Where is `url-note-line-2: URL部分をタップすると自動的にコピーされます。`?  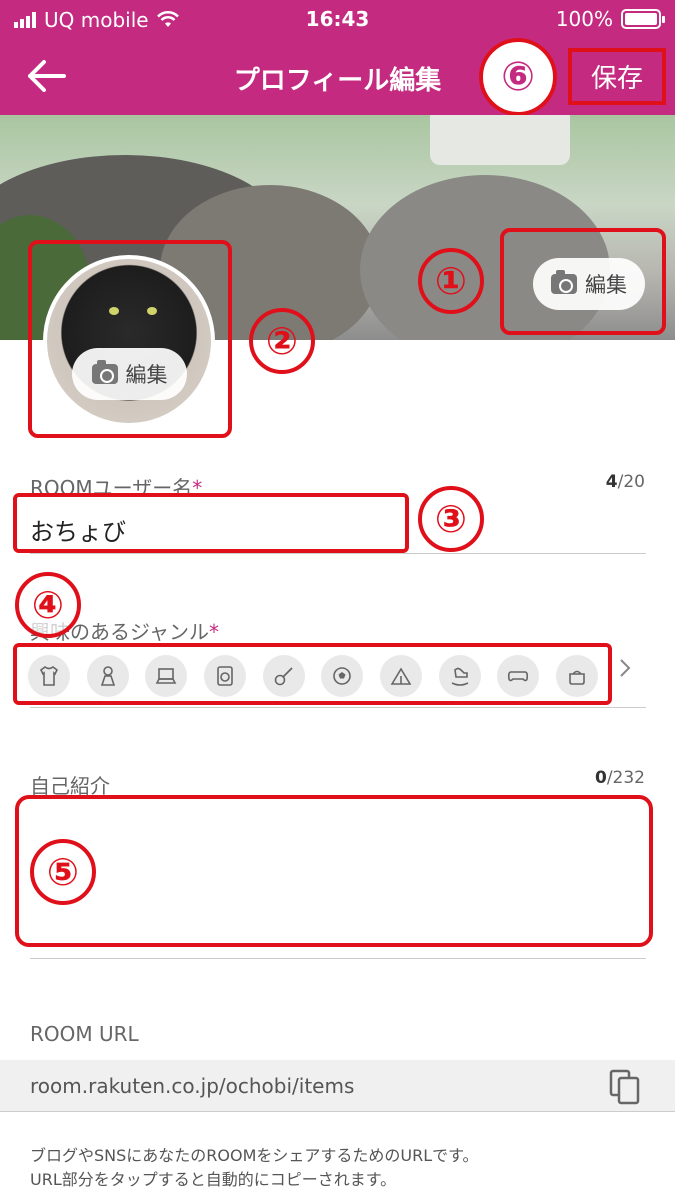 url-note-line-2: URL部分をタップすると自動的にコピーされます。 is located at coordinates (213, 1179).